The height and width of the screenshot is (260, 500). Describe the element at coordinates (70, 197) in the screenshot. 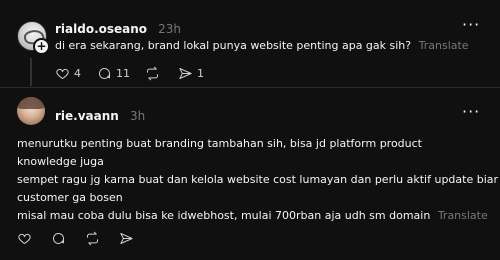

I see `post-line: customer ga bosen` at that location.